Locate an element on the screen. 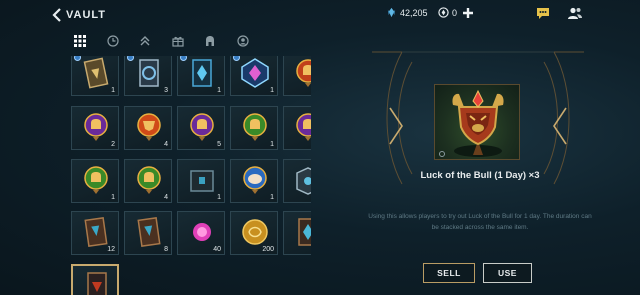  inventory-slot-card-bronze: 12 is located at coordinates (95, 233).